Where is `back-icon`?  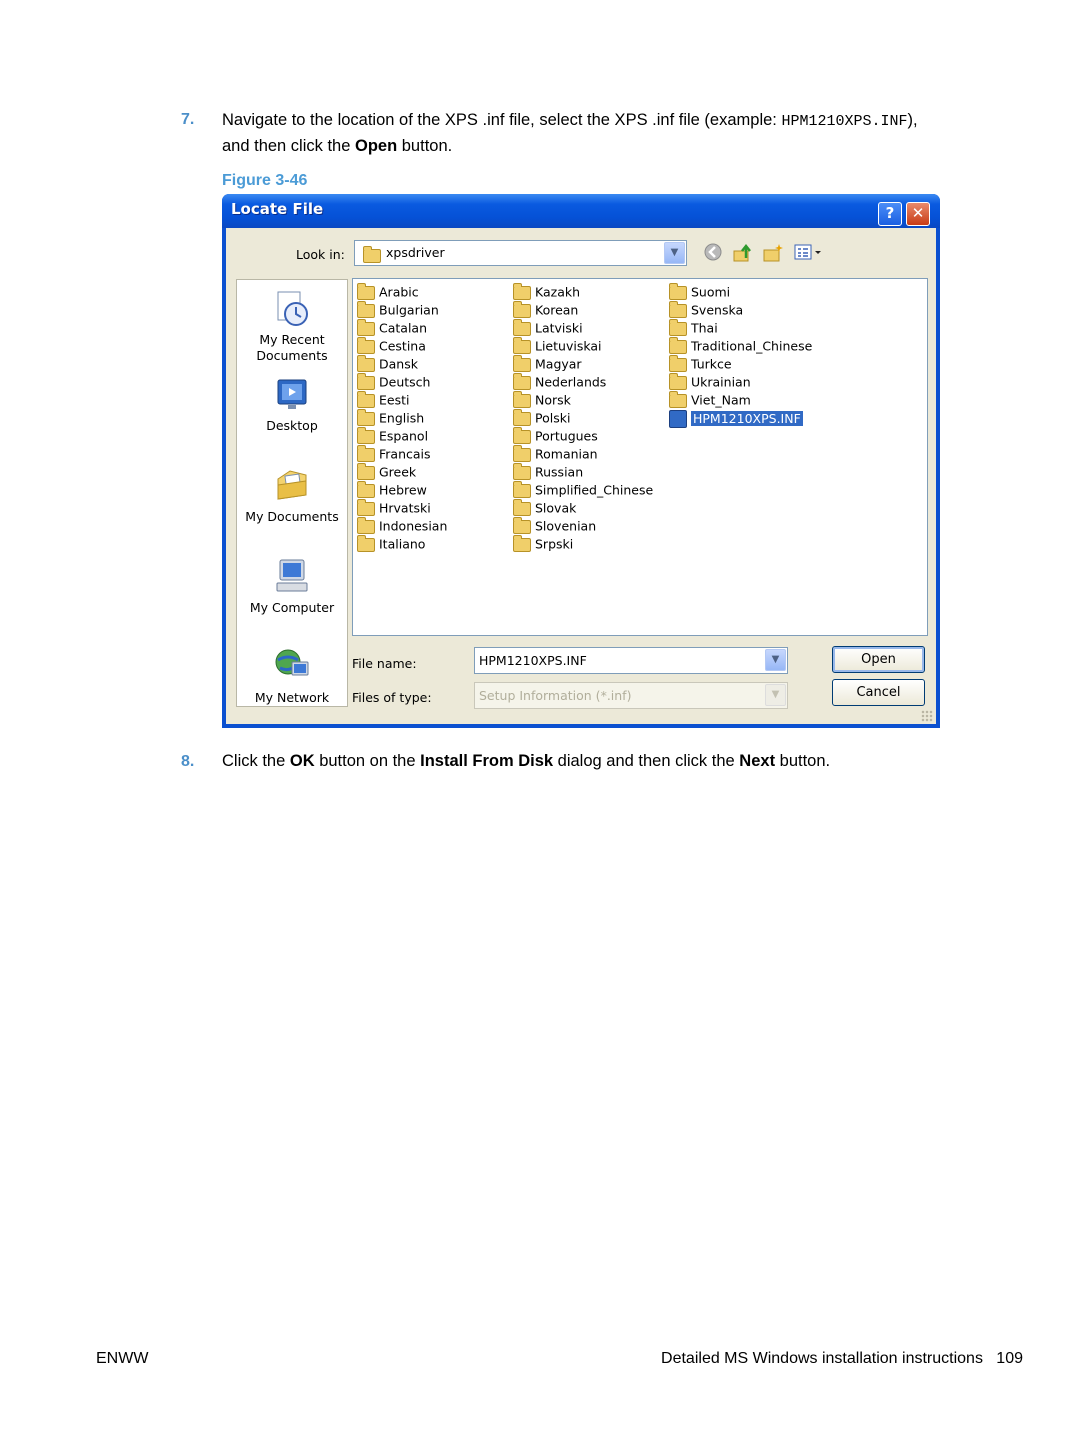
back-icon is located at coordinates (713, 253).